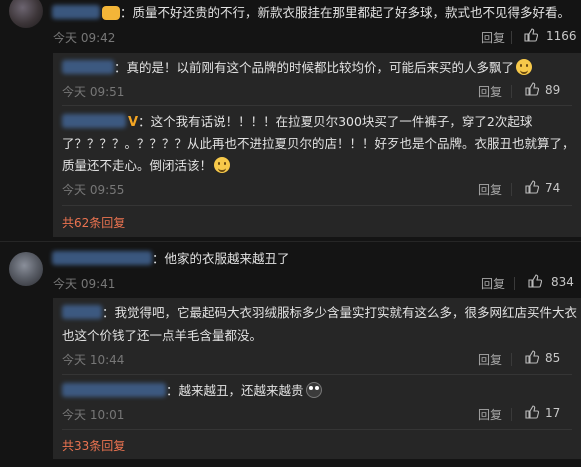 This screenshot has height=467, width=581. What do you see at coordinates (335, 121) in the screenshot?
I see `reply-body-line: ：这个我有话说！！！！在拉夏贝尔300块买了一件裤子，穿了2次起球` at bounding box center [335, 121].